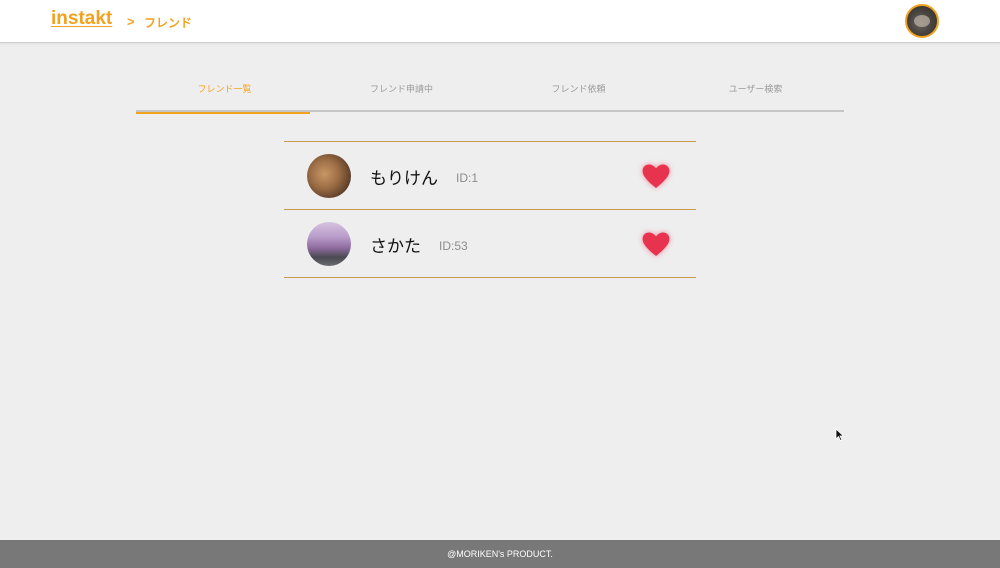 The height and width of the screenshot is (568, 1000). I want to click on tab-friend-pending: フレンド申請中, so click(401, 95).